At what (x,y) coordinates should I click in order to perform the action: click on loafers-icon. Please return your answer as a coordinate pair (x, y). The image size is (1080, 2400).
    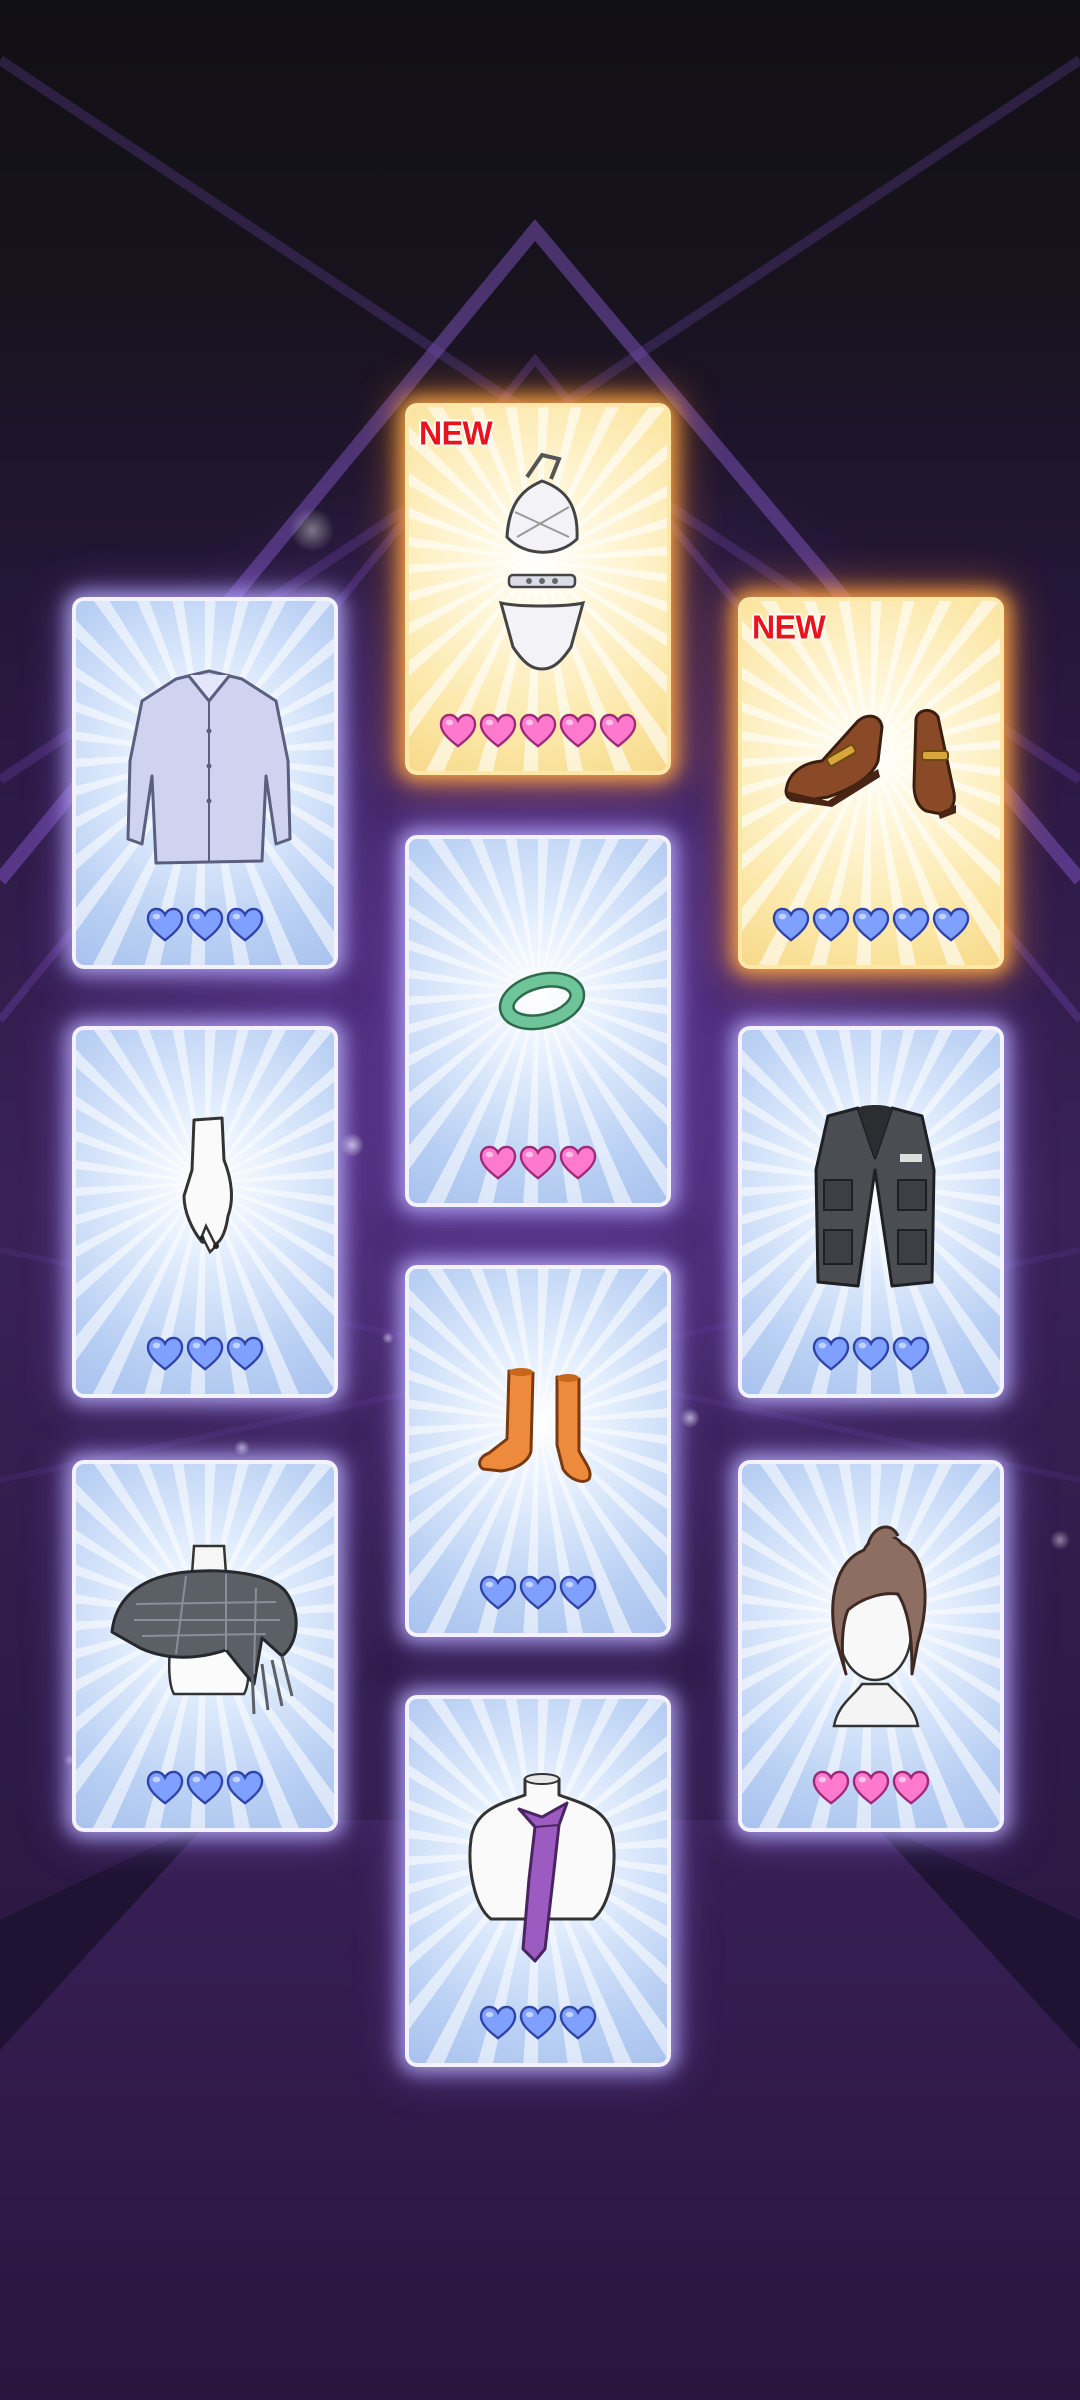
    Looking at the image, I should click on (870, 764).